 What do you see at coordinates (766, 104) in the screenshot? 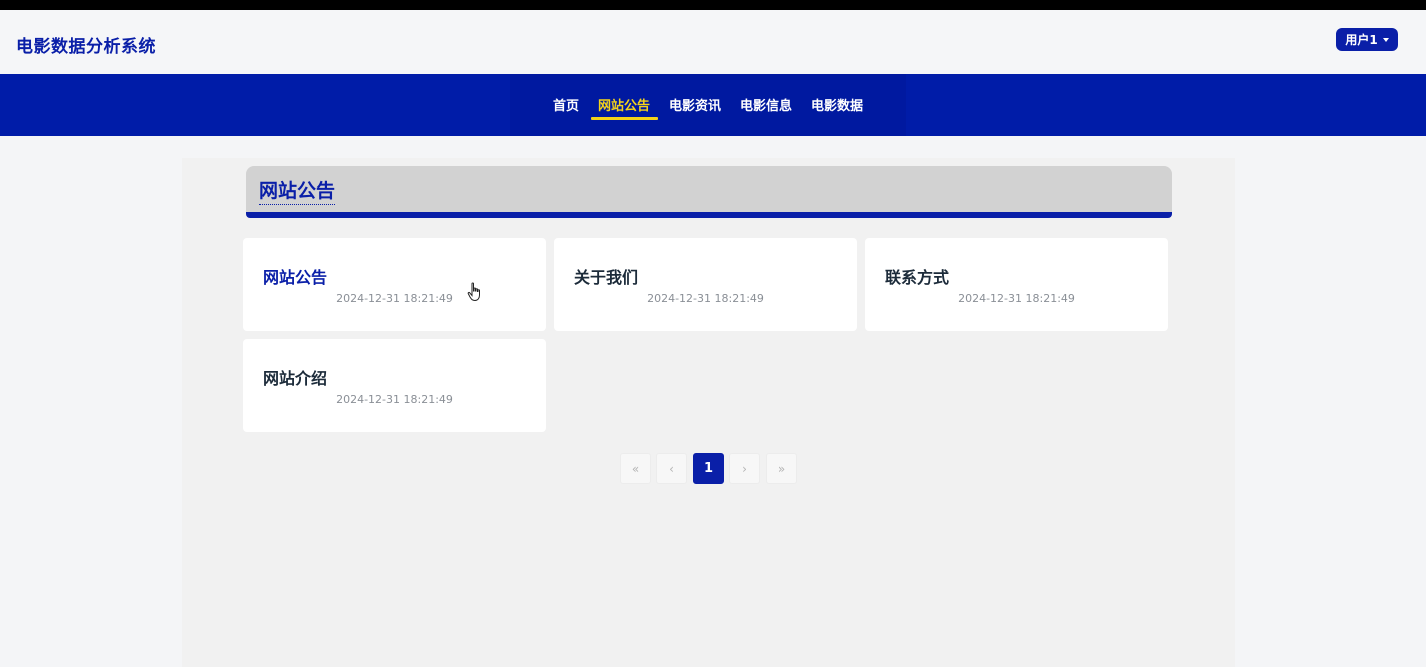
I see `nav-item-movie-info: 电影信息` at bounding box center [766, 104].